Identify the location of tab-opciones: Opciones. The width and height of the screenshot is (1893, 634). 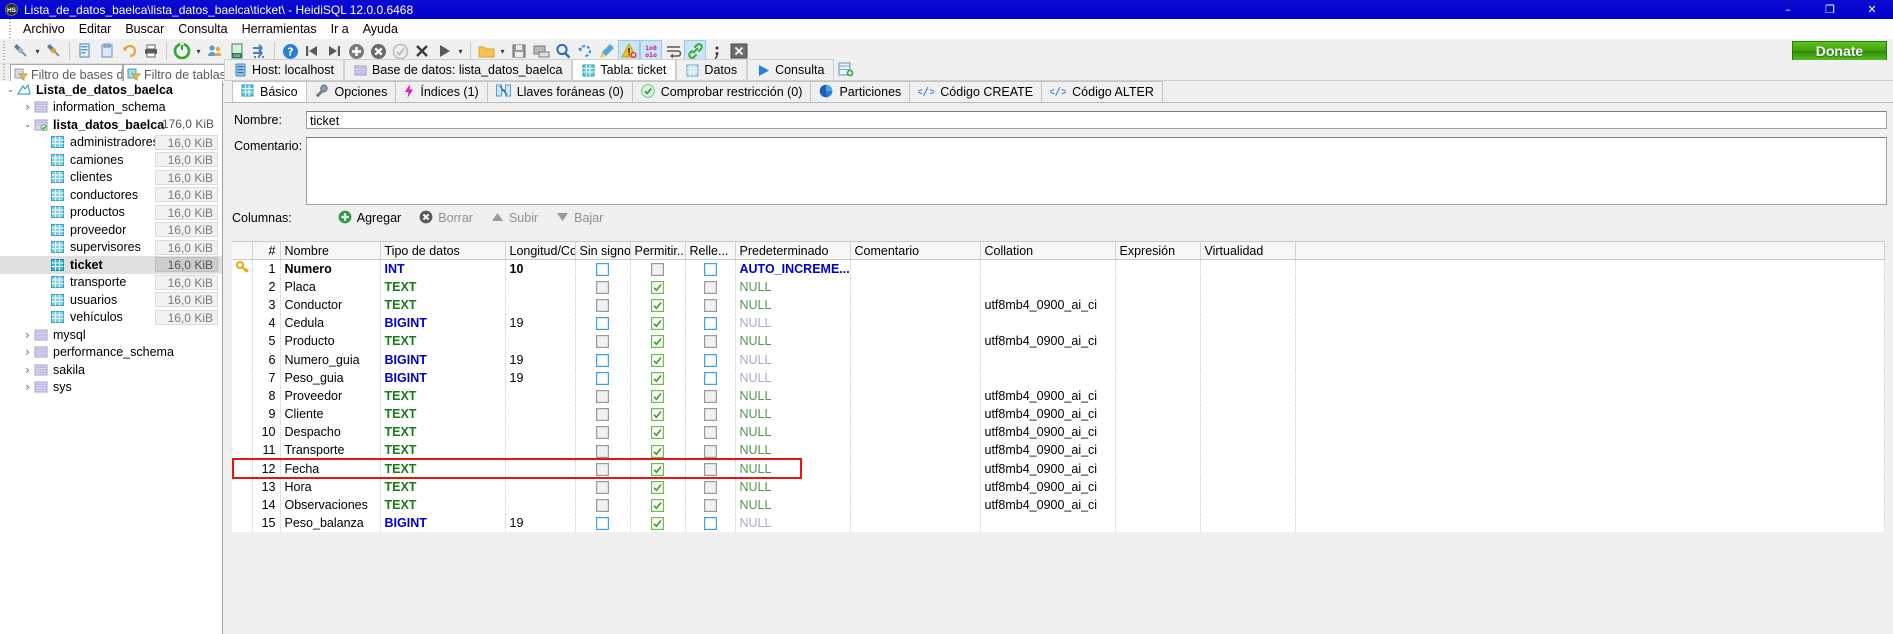
(351, 91).